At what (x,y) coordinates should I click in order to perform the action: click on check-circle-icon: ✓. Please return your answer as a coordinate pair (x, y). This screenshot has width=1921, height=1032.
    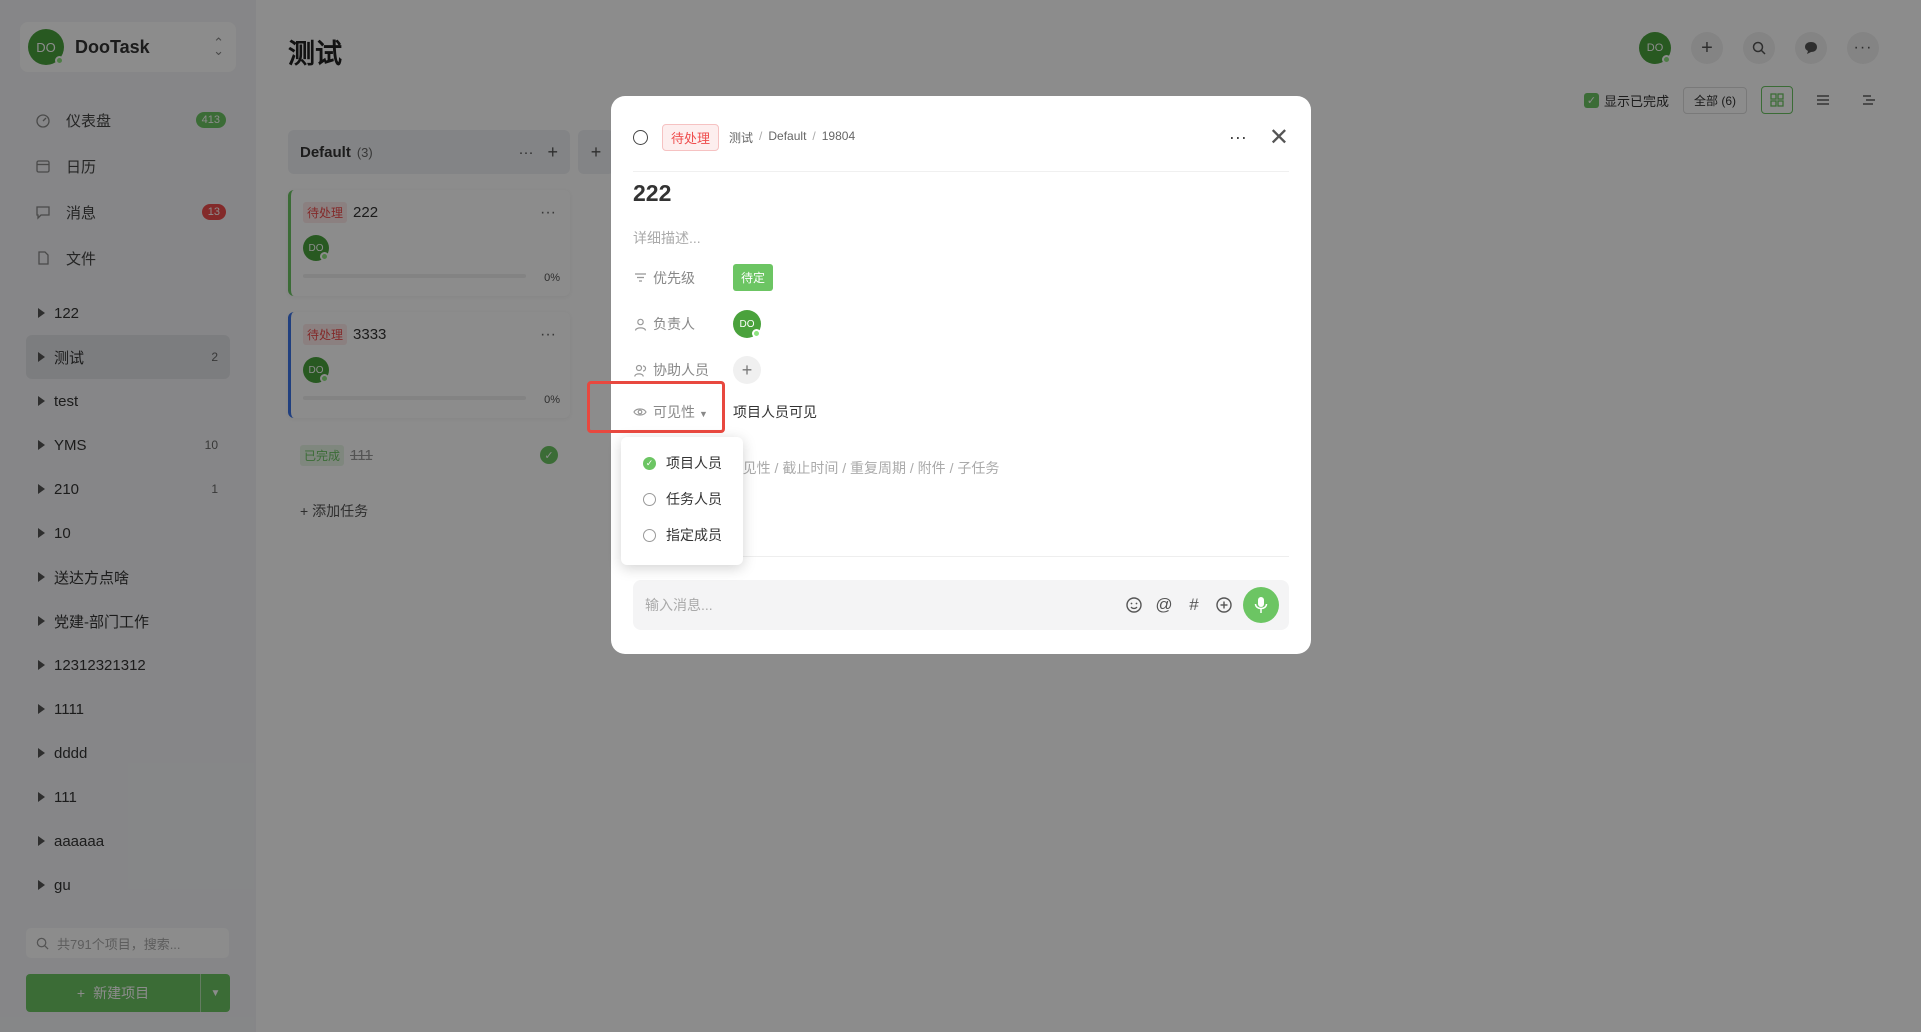
    Looking at the image, I should click on (649, 463).